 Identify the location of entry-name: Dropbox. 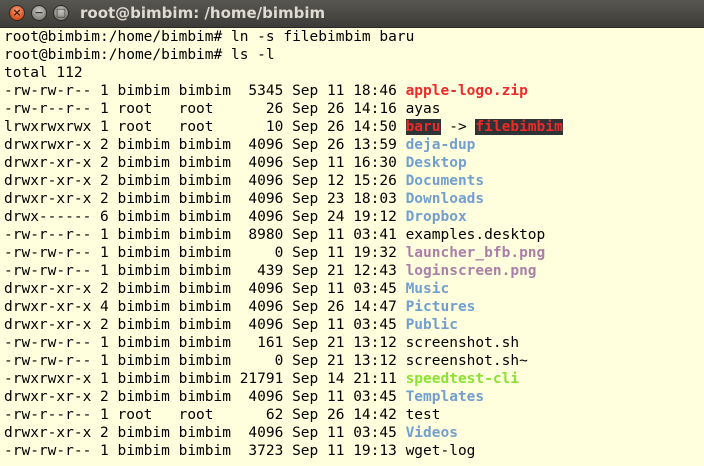
(436, 217).